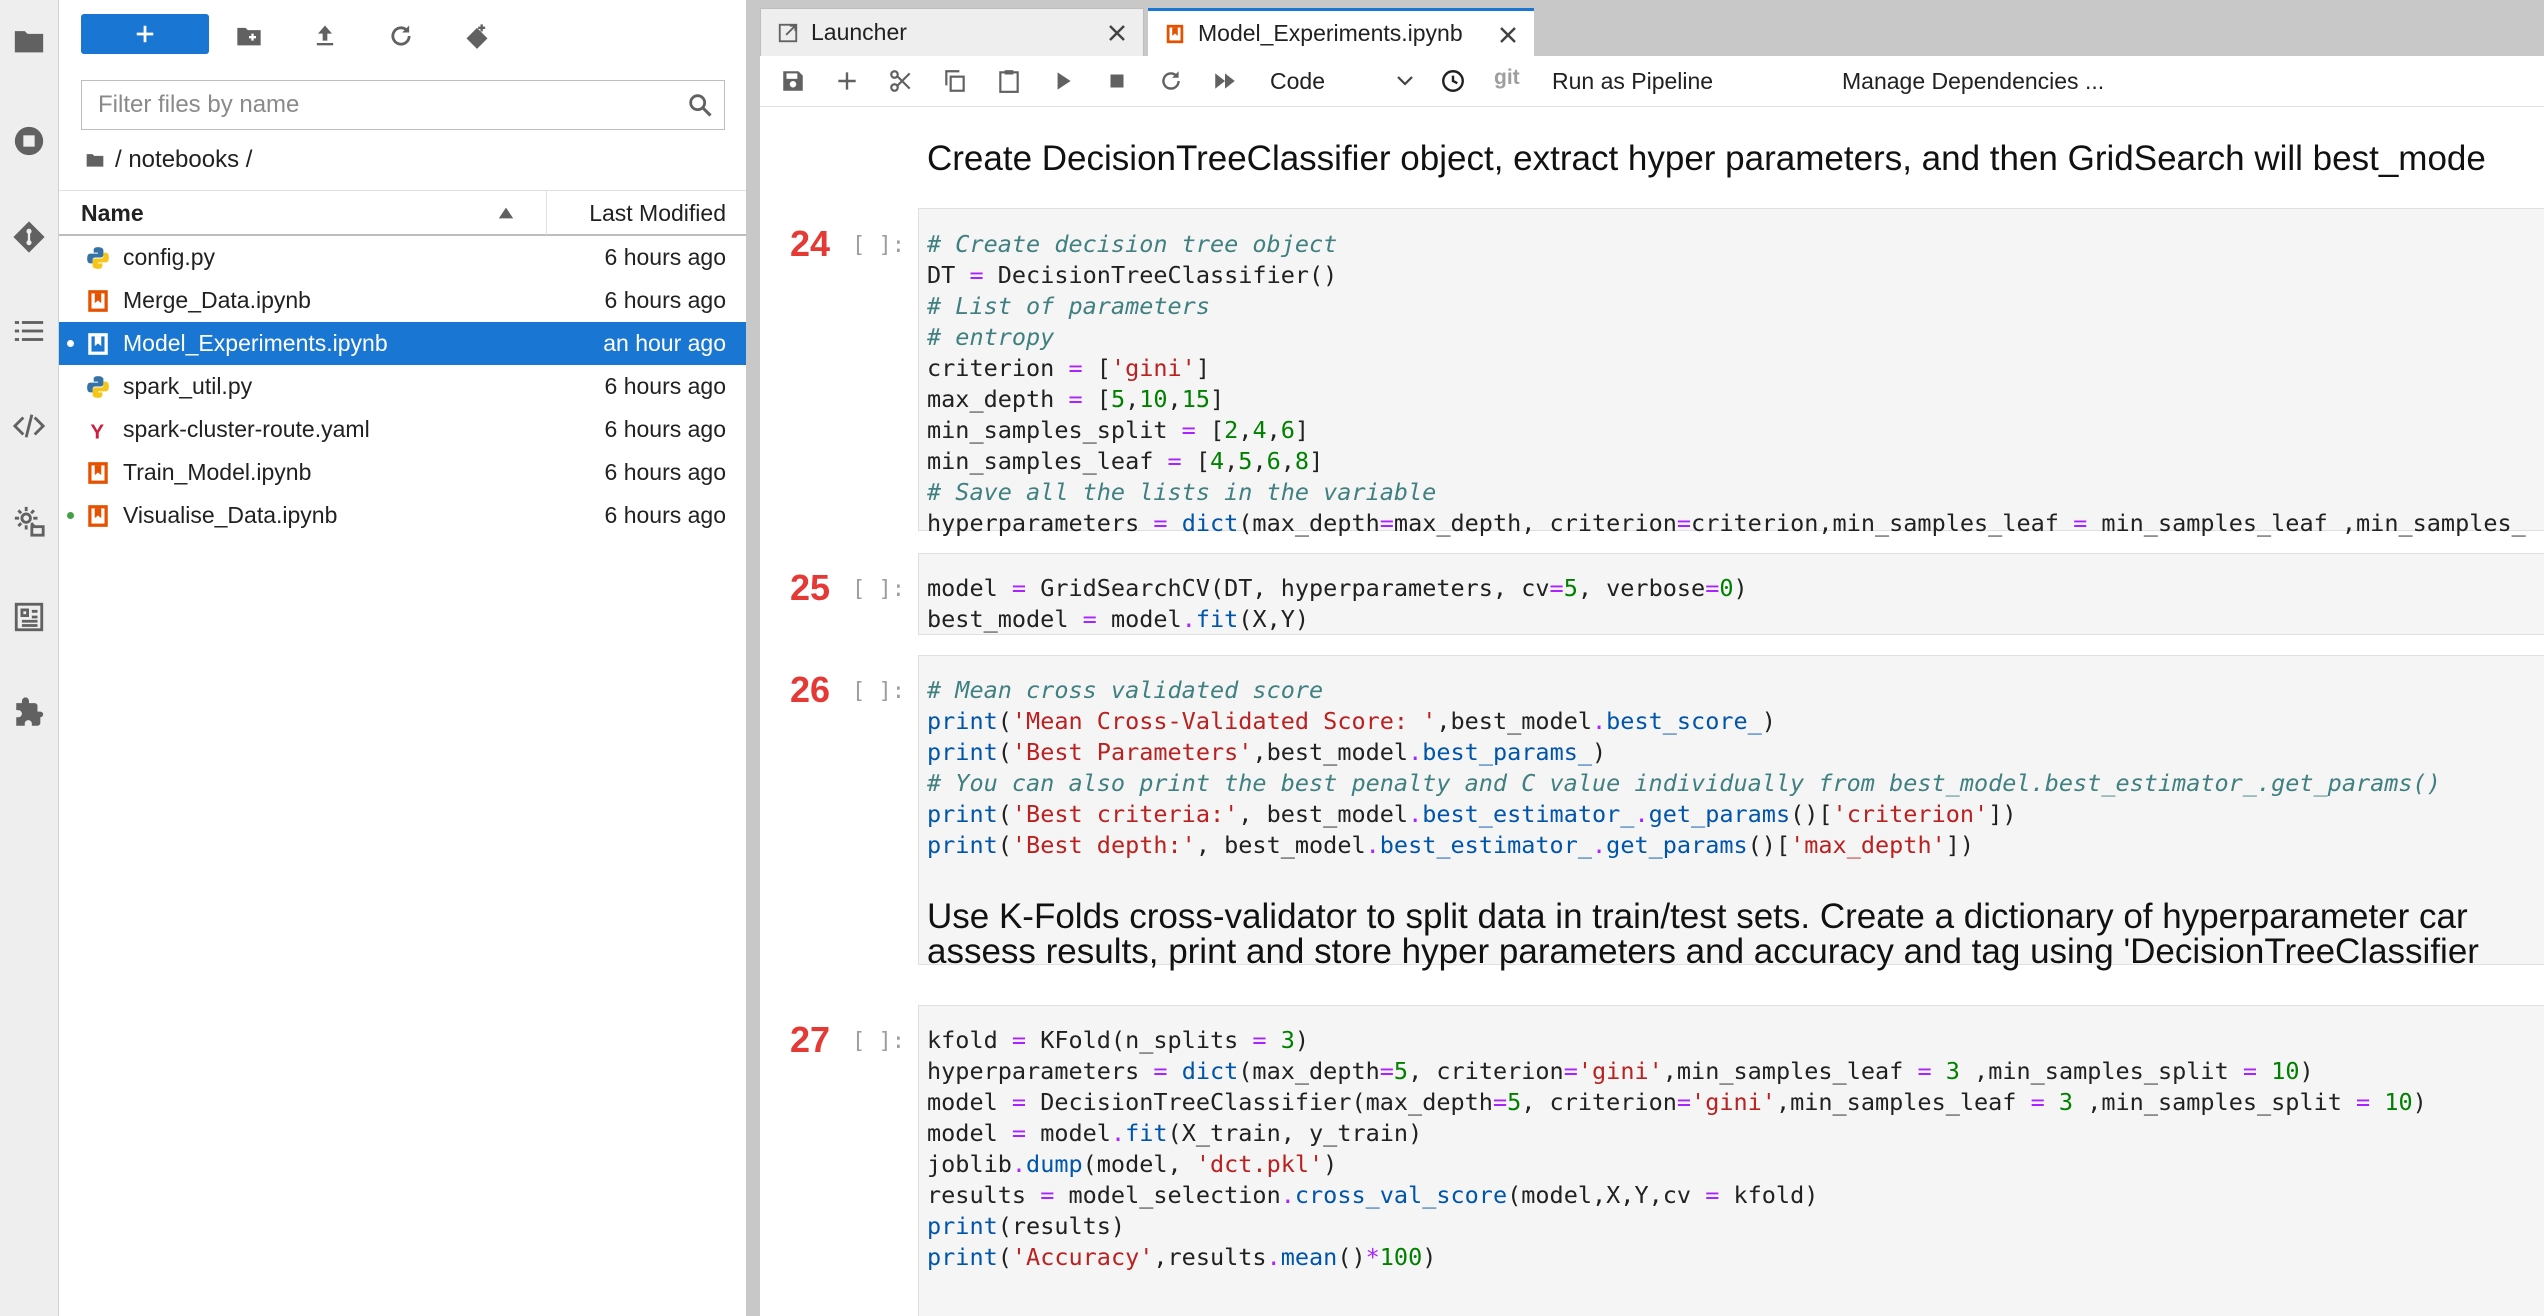  I want to click on breadcrumb-path: / notebooks /, so click(183, 160).